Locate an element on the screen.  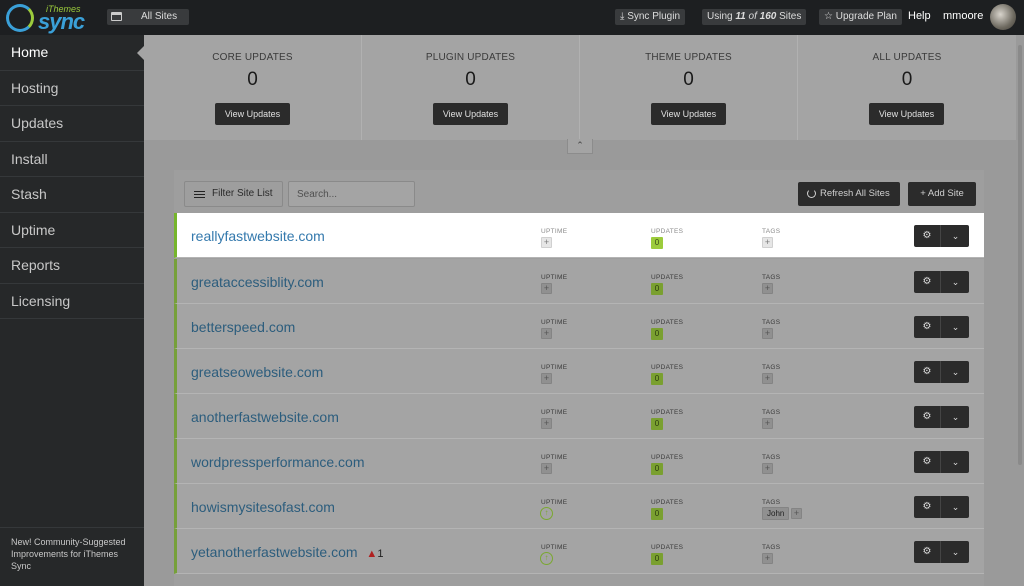
add-site-button: + Add Site is located at coordinates (942, 194).